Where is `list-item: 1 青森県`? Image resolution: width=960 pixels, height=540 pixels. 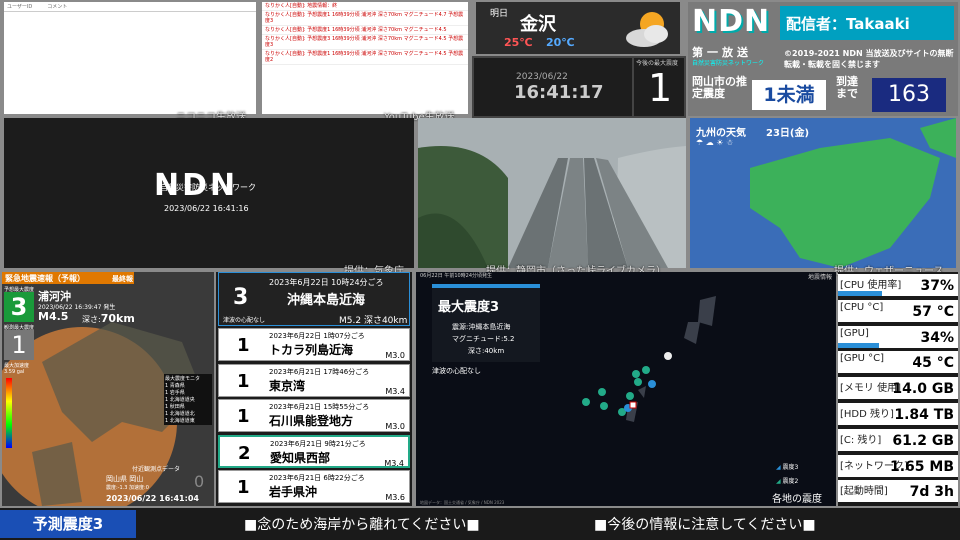 list-item: 1 青森県 is located at coordinates (175, 386).